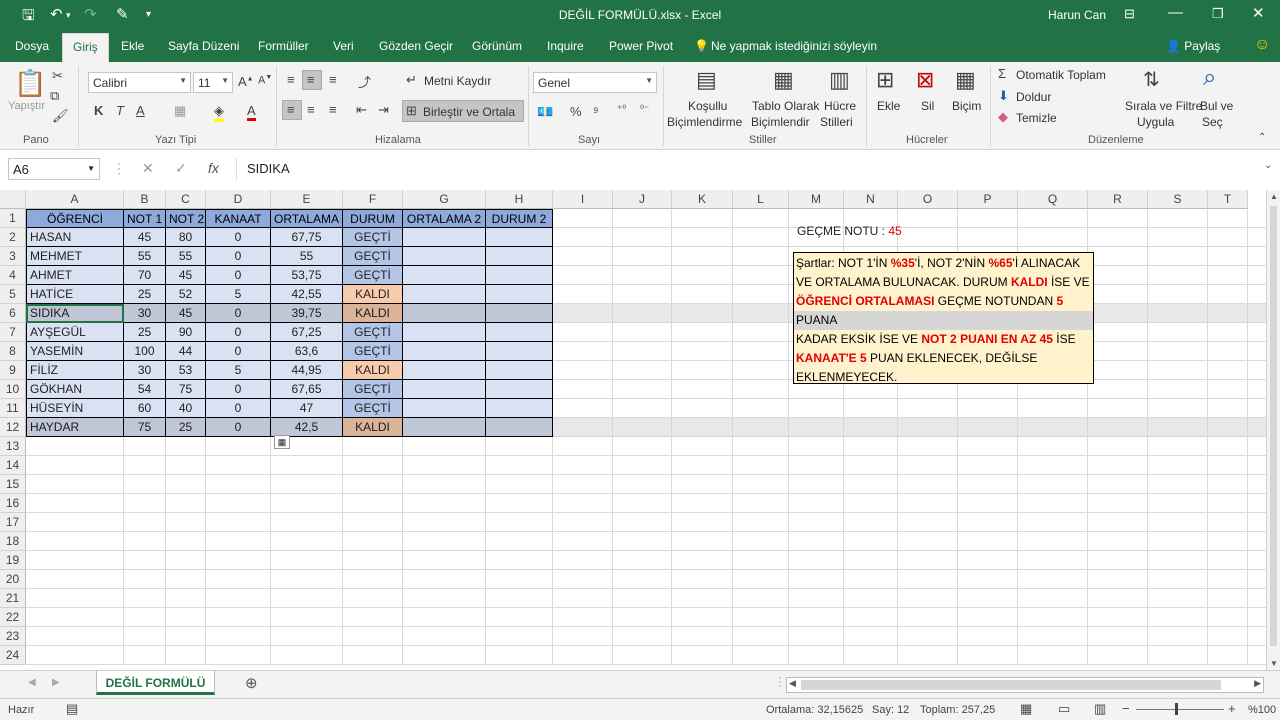 The width and height of the screenshot is (1280, 720). I want to click on table-cell: 90, so click(186, 332).